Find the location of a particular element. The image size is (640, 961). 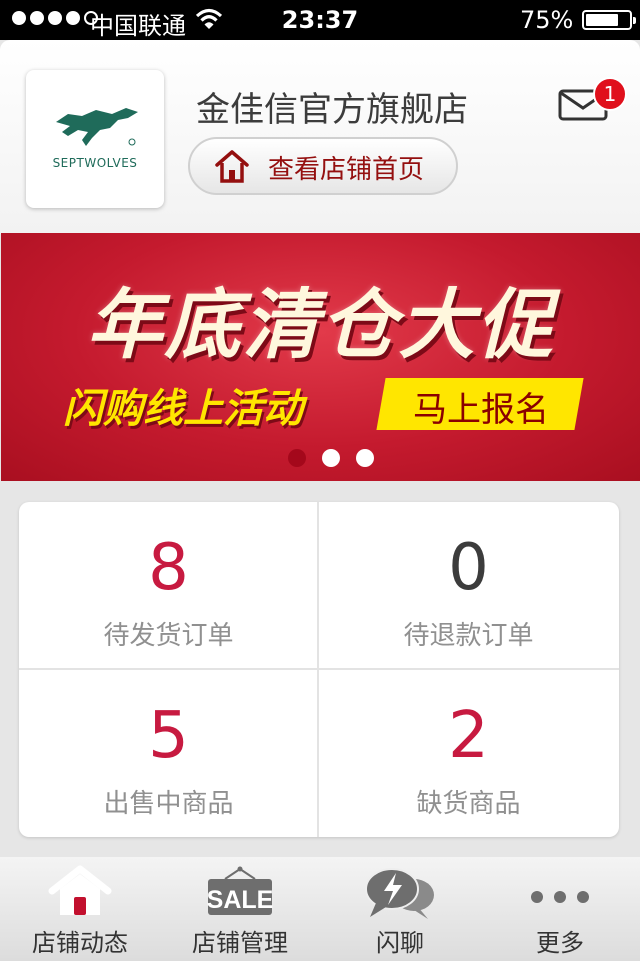

stat-out-of-stock: 2 缺货商品 is located at coordinates (468, 753).